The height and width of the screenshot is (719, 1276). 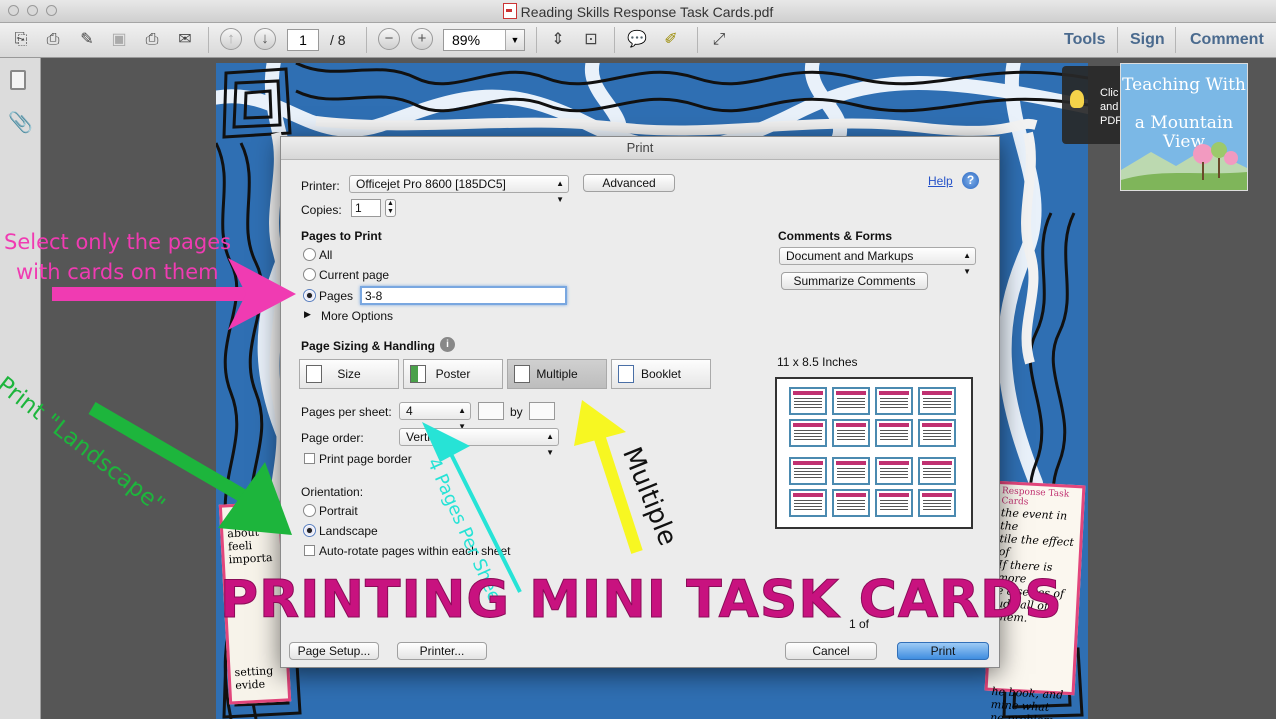 I want to click on green-arrow-head, so click(x=255, y=498).